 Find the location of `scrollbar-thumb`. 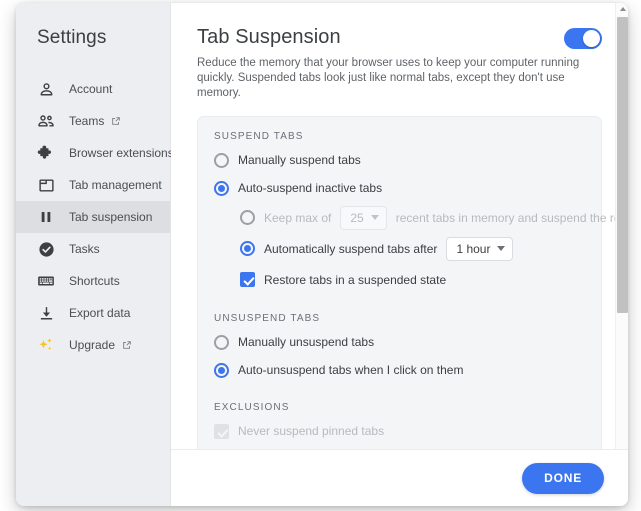

scrollbar-thumb is located at coordinates (622, 165).